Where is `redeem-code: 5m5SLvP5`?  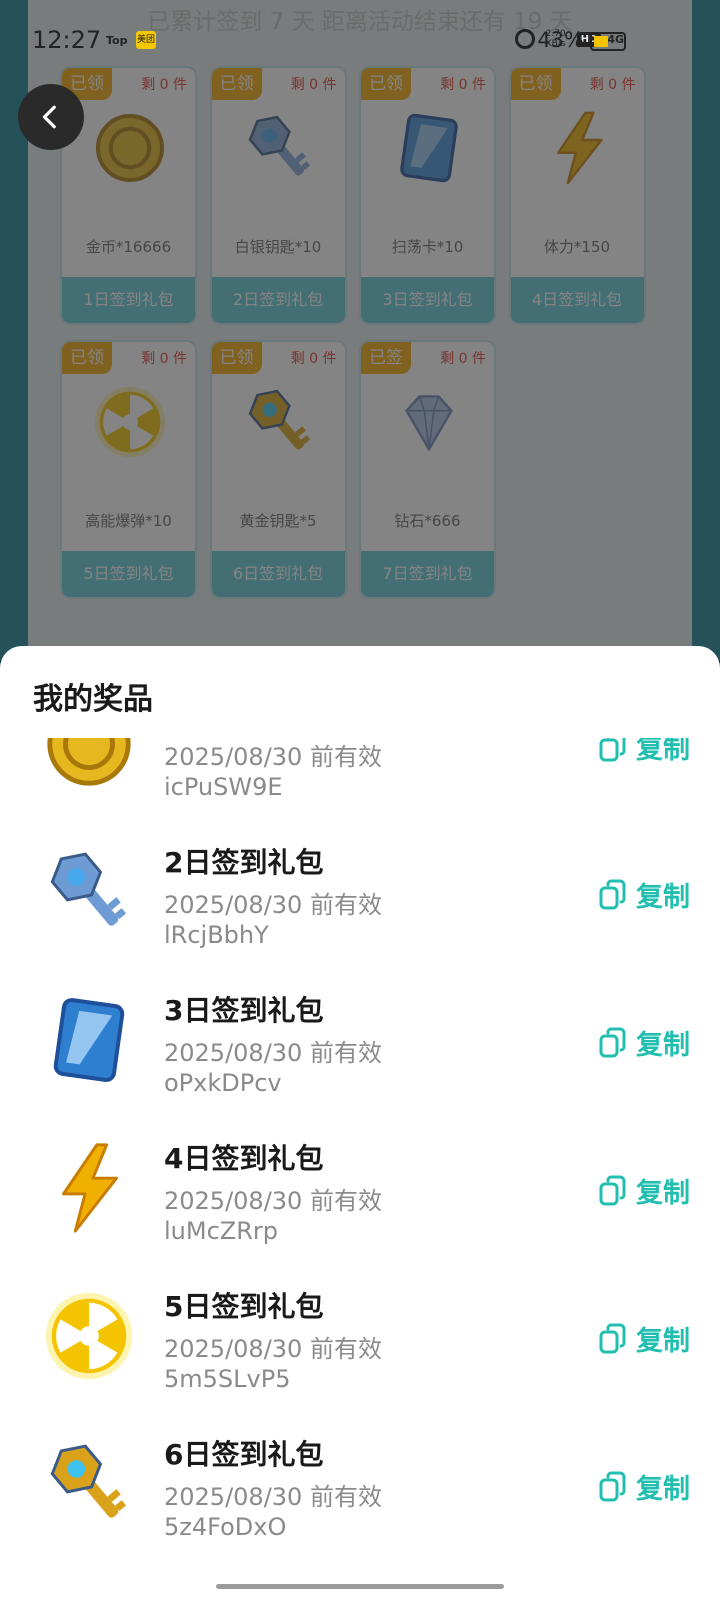
redeem-code: 5m5SLvP5 is located at coordinates (227, 1379).